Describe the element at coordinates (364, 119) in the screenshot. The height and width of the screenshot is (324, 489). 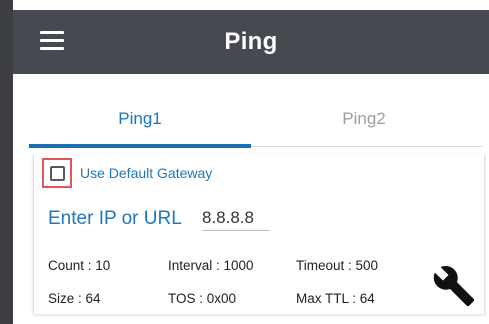
I see `tab-ping2: Ping2` at that location.